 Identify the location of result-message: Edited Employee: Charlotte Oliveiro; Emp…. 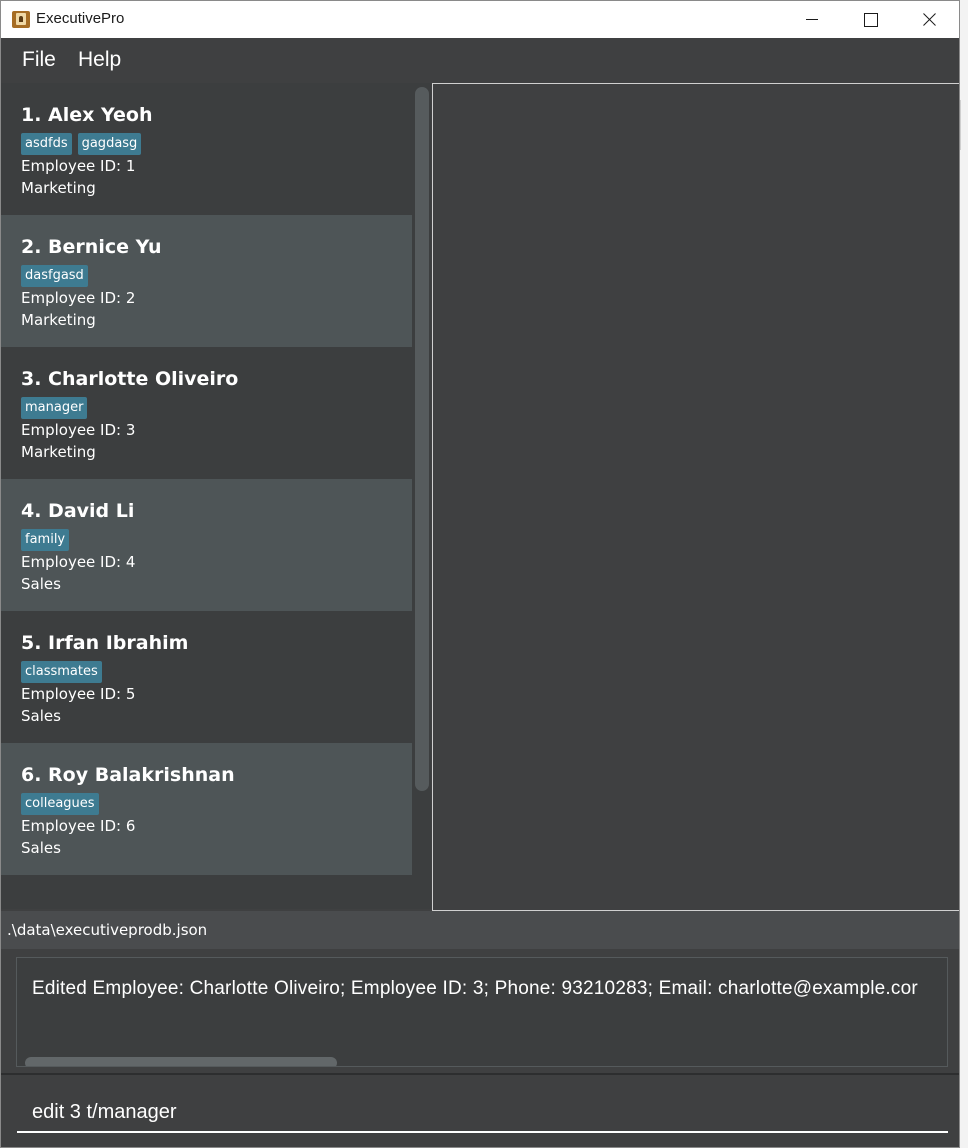
(475, 988).